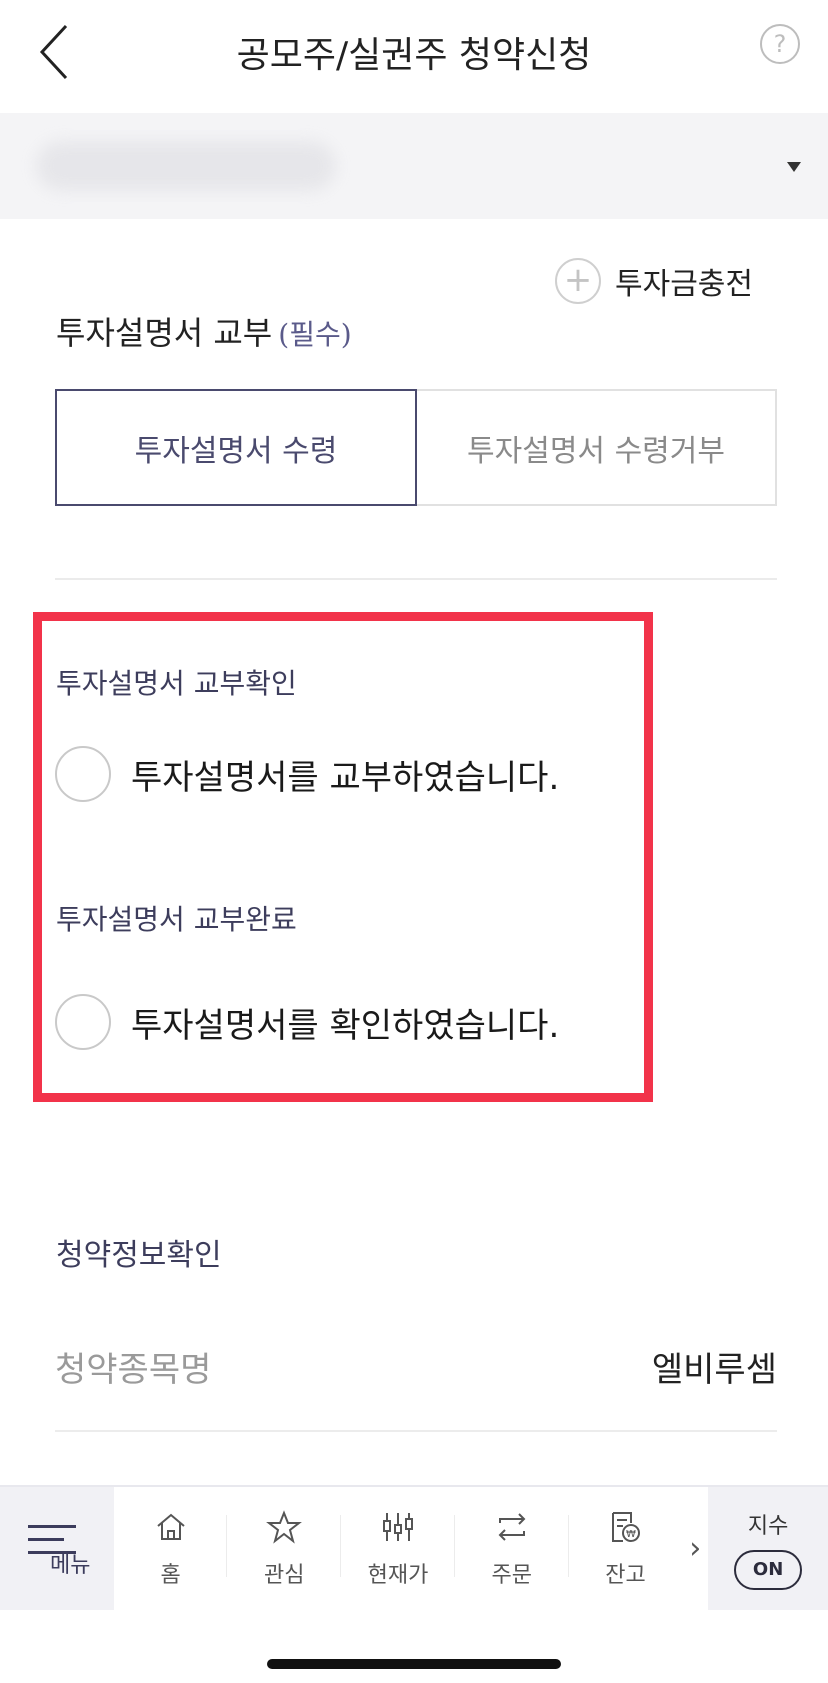 The image size is (828, 1683). I want to click on required-label: (필수), so click(315, 334).